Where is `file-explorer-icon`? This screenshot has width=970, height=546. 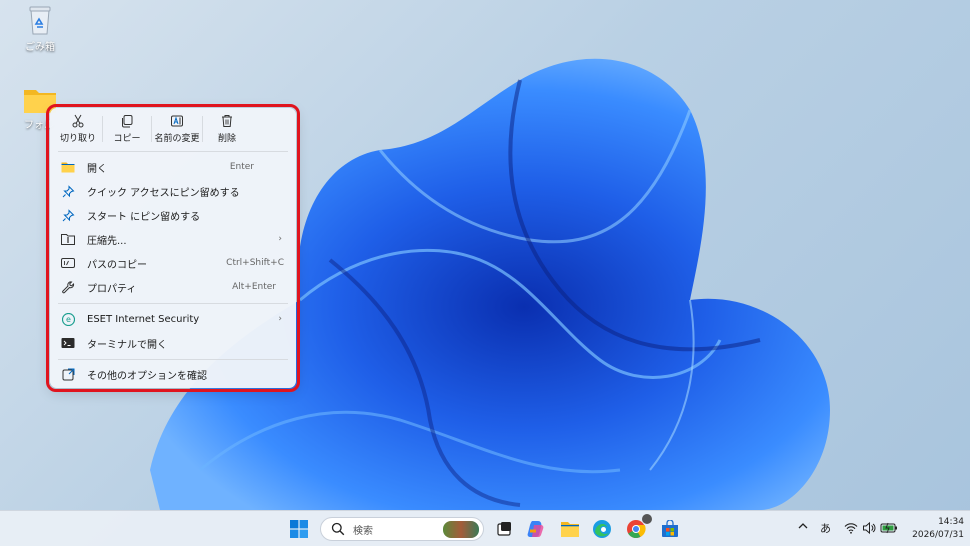 file-explorer-icon is located at coordinates (570, 529).